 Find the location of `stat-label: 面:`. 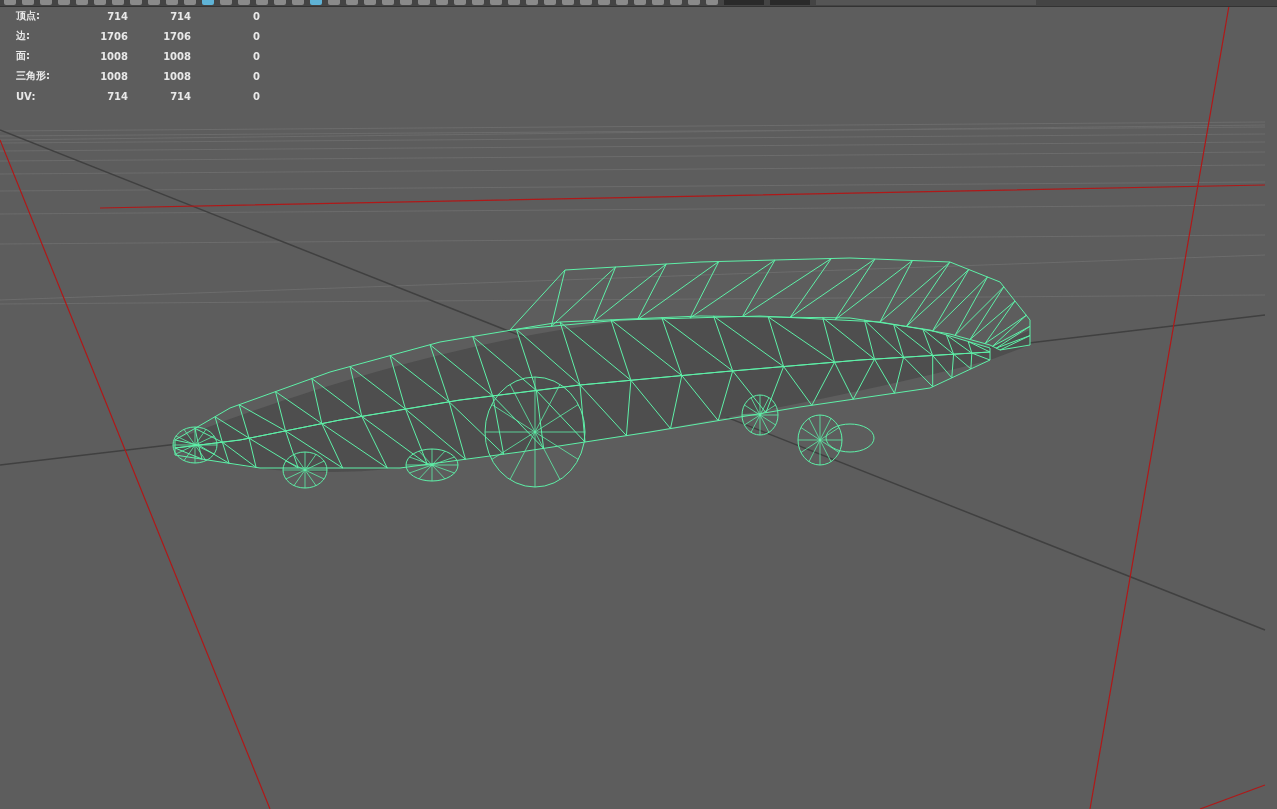

stat-label: 面: is located at coordinates (23, 56).